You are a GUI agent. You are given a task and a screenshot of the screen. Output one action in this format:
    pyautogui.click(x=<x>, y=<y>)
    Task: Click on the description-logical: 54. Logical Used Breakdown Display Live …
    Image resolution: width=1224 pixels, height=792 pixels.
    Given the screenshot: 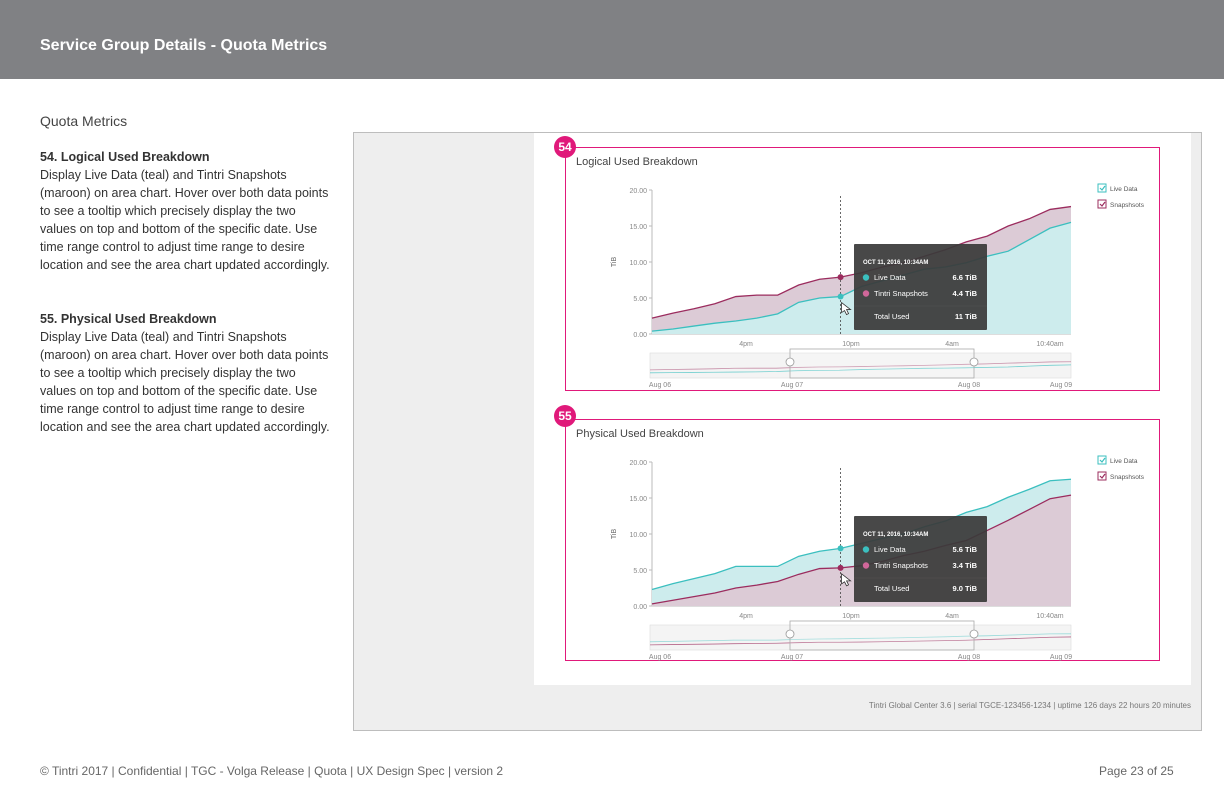 What is the action you would take?
    pyautogui.click(x=185, y=211)
    